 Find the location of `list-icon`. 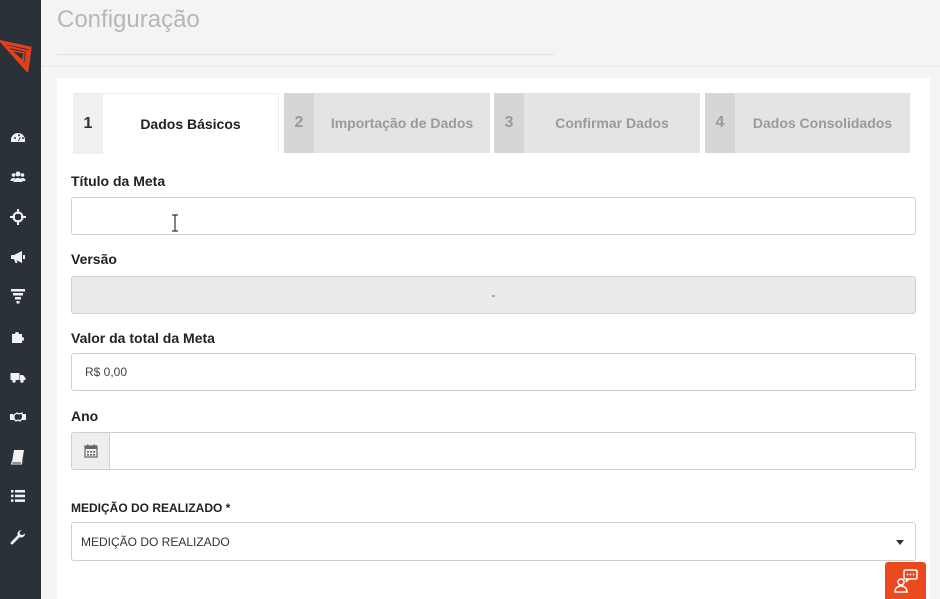

list-icon is located at coordinates (18, 496).